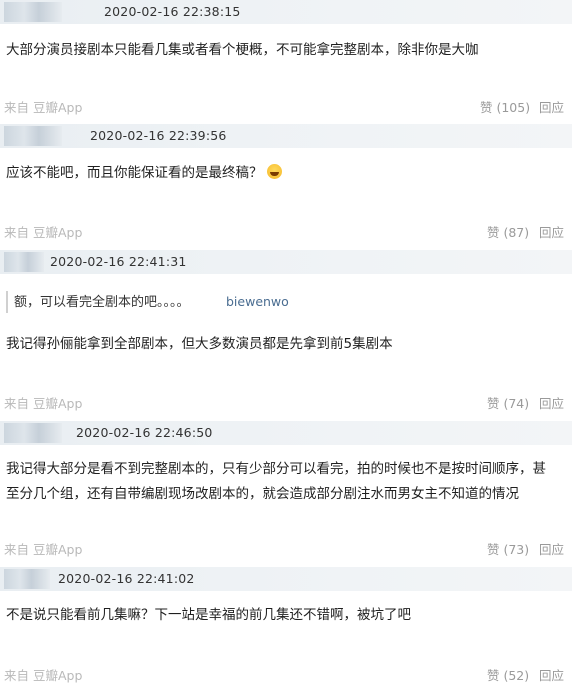  I want to click on quoted-text: 额，可以看完全剧本的吧。。。。, so click(102, 302).